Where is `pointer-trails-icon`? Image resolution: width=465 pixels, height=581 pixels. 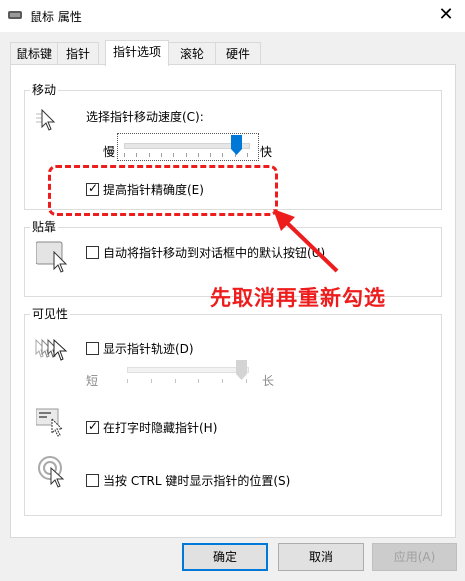
pointer-trails-icon is located at coordinates (51, 349).